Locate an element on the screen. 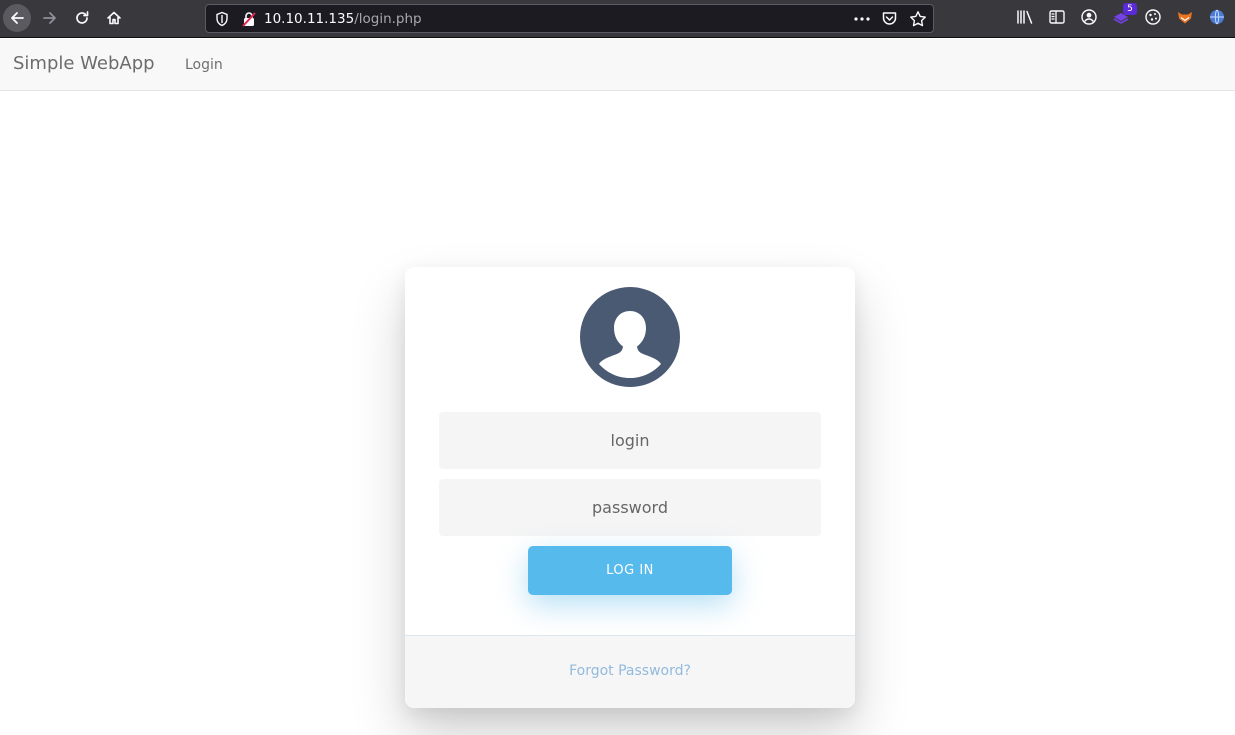 The width and height of the screenshot is (1235, 735). home-icon is located at coordinates (114, 18).